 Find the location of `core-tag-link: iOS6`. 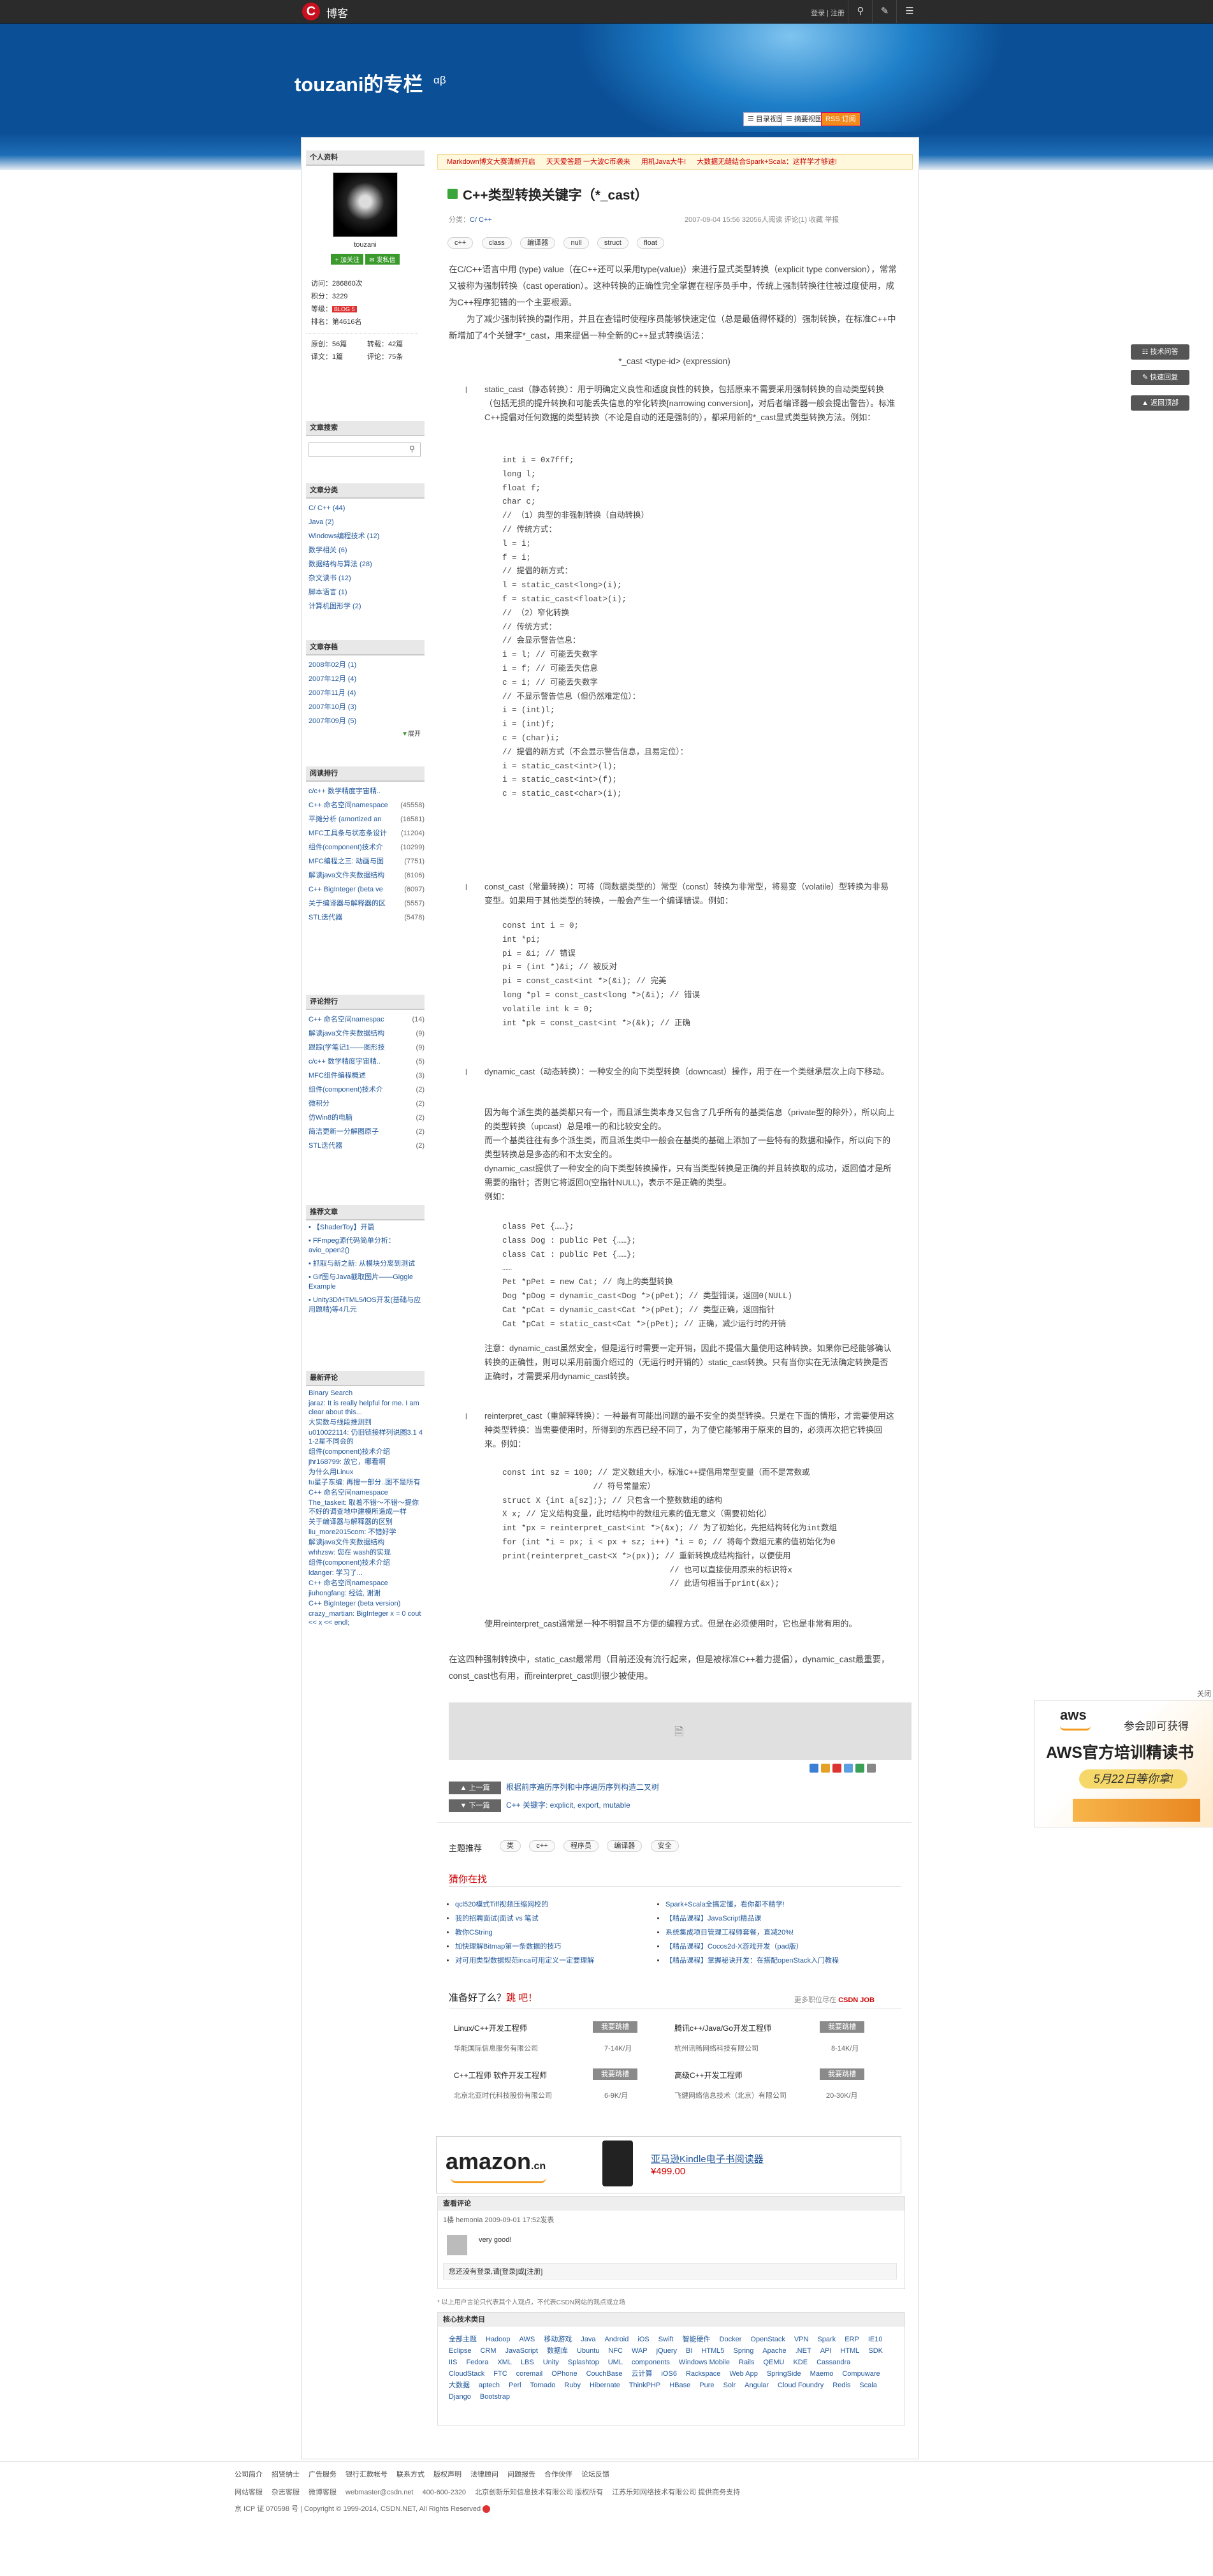

core-tag-link: iOS6 is located at coordinates (668, 2374).